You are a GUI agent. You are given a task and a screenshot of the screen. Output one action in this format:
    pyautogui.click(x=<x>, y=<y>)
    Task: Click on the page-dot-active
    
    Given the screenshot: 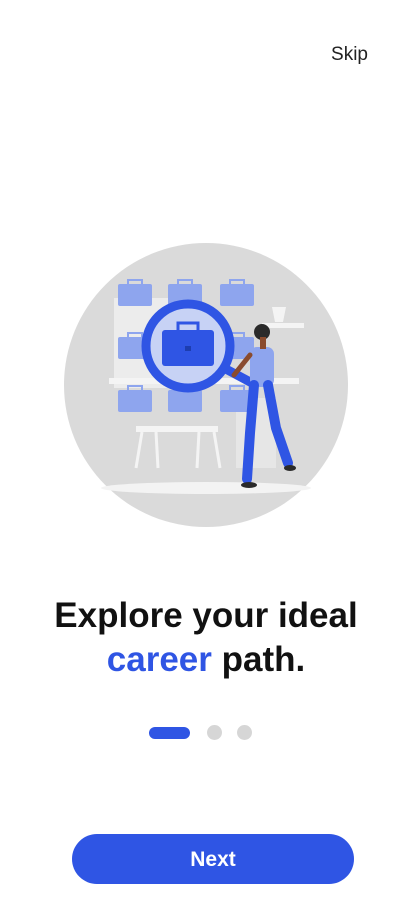 What is the action you would take?
    pyautogui.click(x=169, y=733)
    